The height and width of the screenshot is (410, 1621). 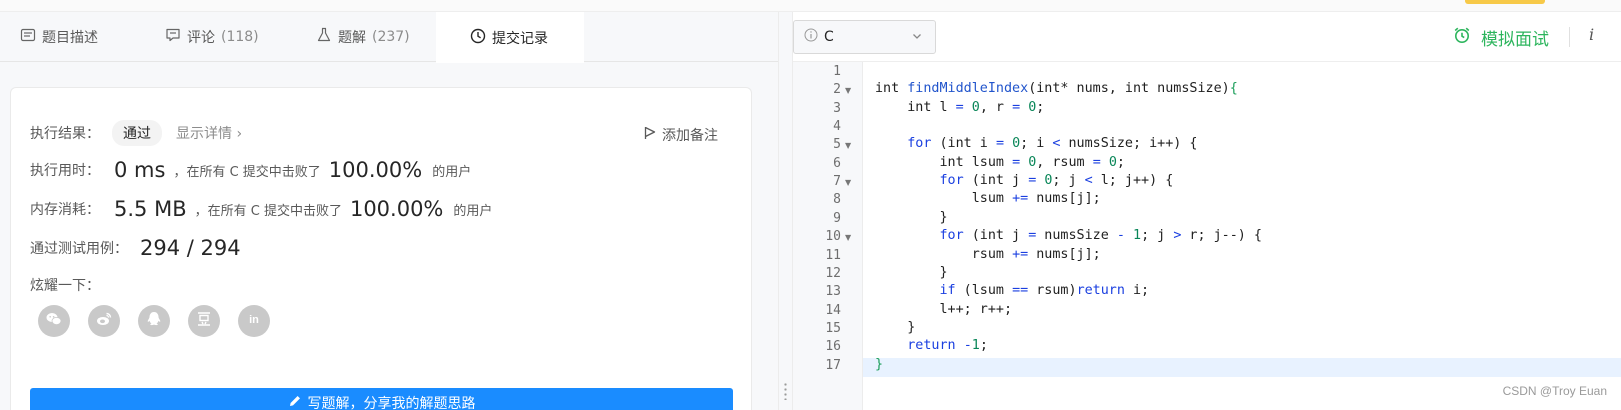 What do you see at coordinates (988, 198) in the screenshot?
I see `code-line: lsum += nums[j];` at bounding box center [988, 198].